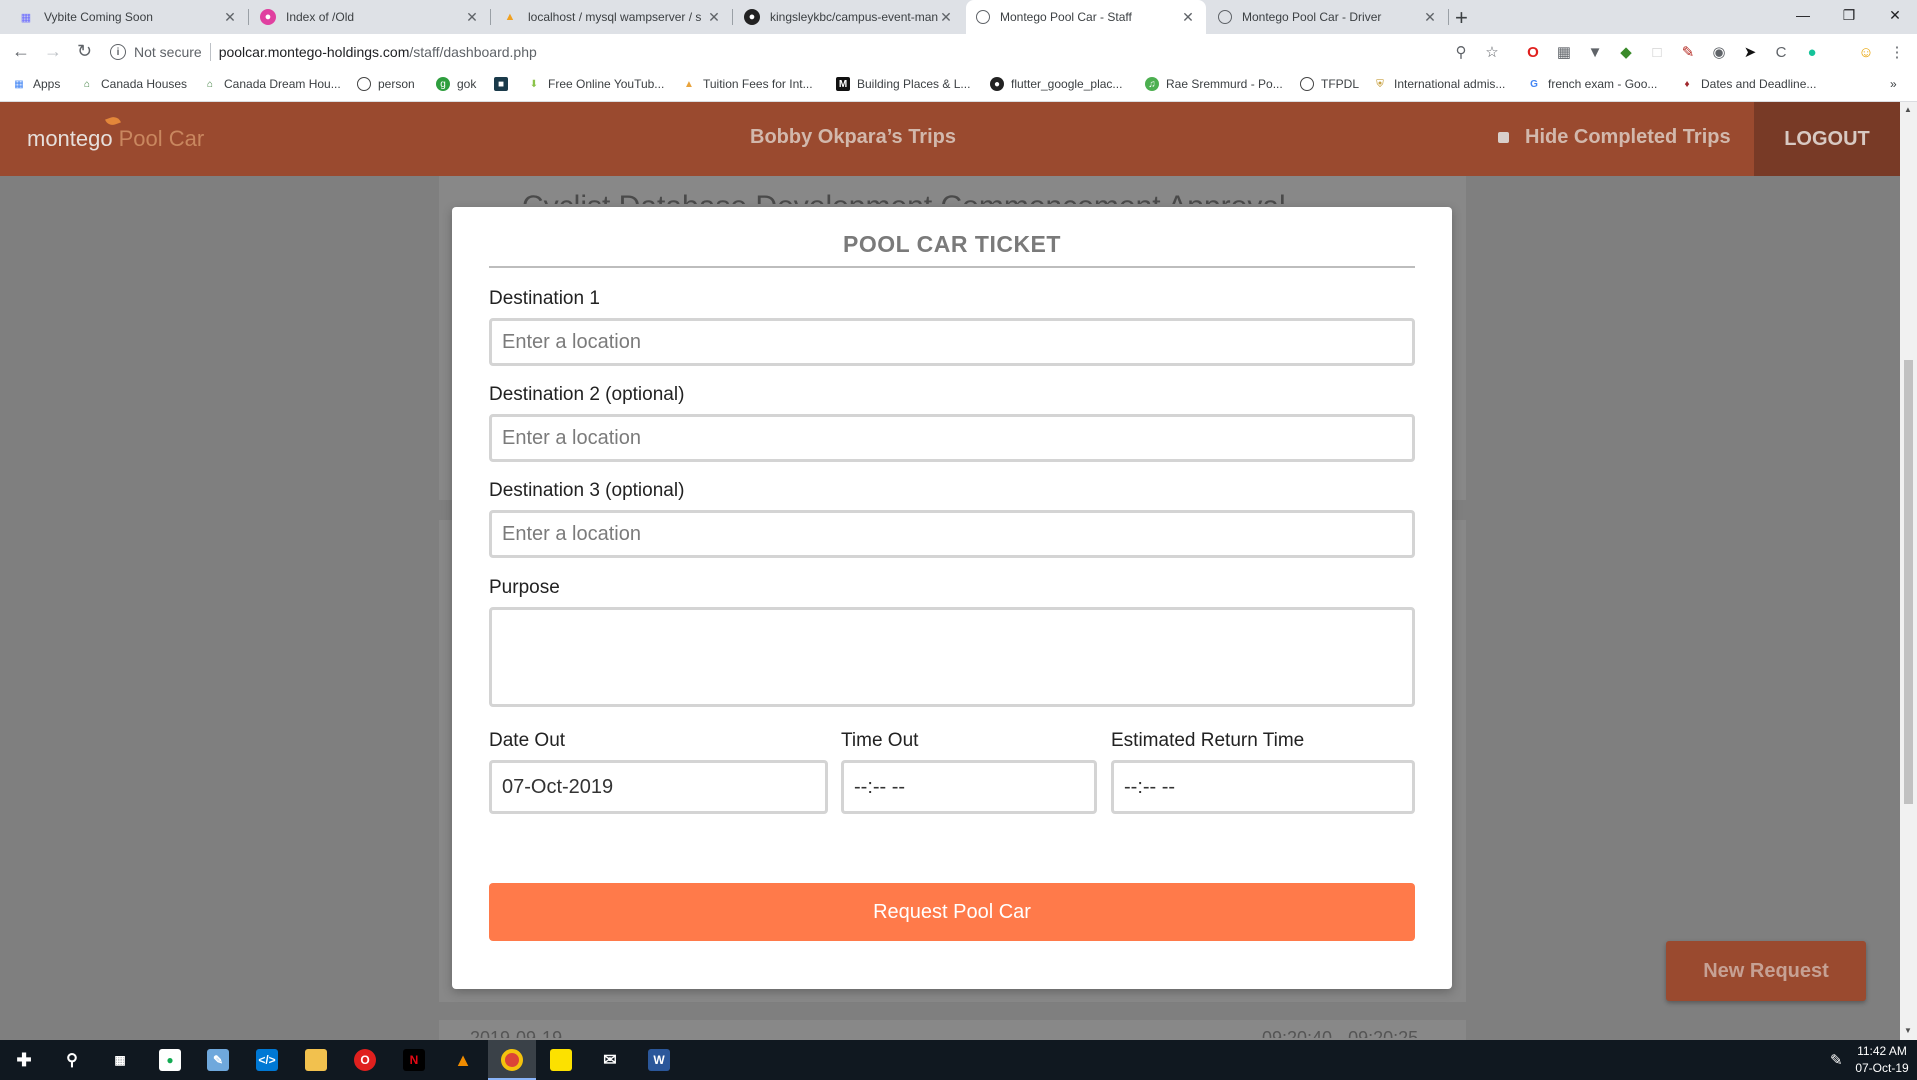  I want to click on word-app: W, so click(659, 1060).